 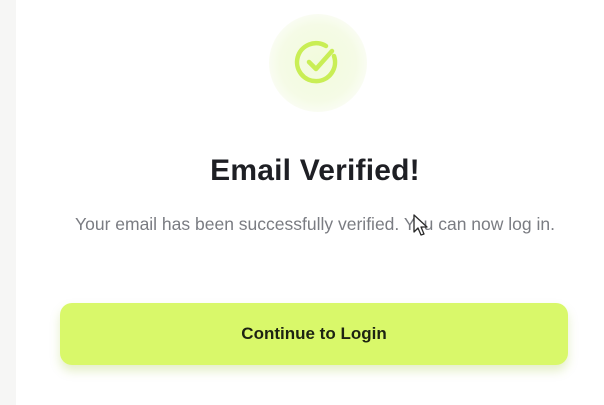 What do you see at coordinates (315, 170) in the screenshot?
I see `page-title: Email Verified!` at bounding box center [315, 170].